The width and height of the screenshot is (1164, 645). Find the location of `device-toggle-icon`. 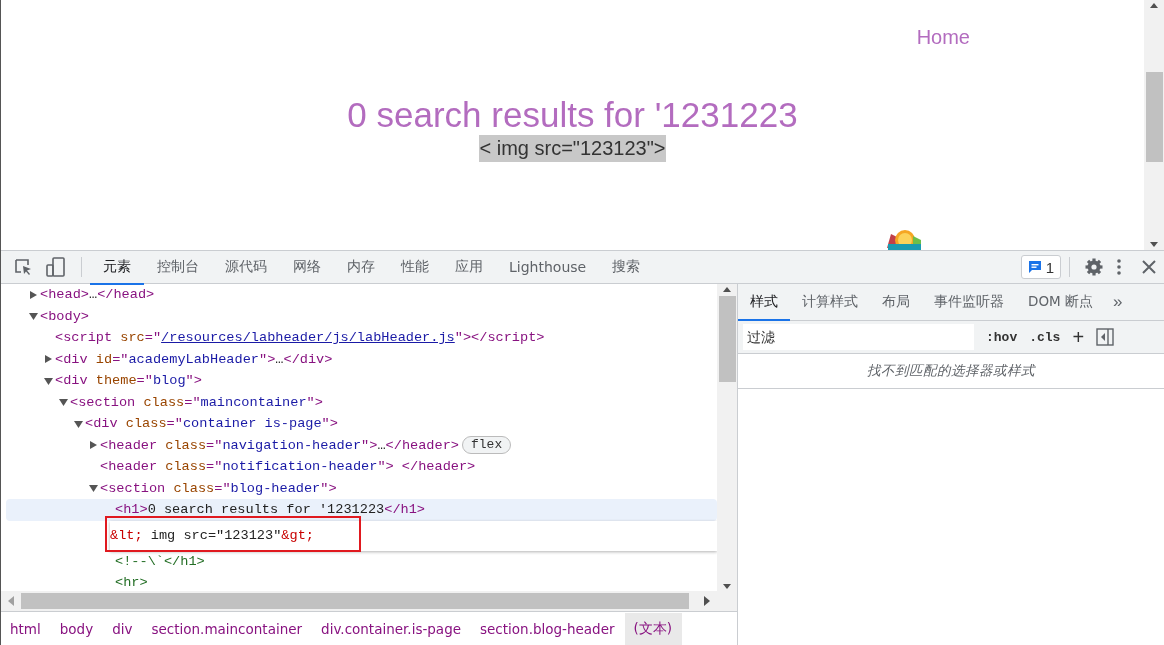

device-toggle-icon is located at coordinates (56, 267).